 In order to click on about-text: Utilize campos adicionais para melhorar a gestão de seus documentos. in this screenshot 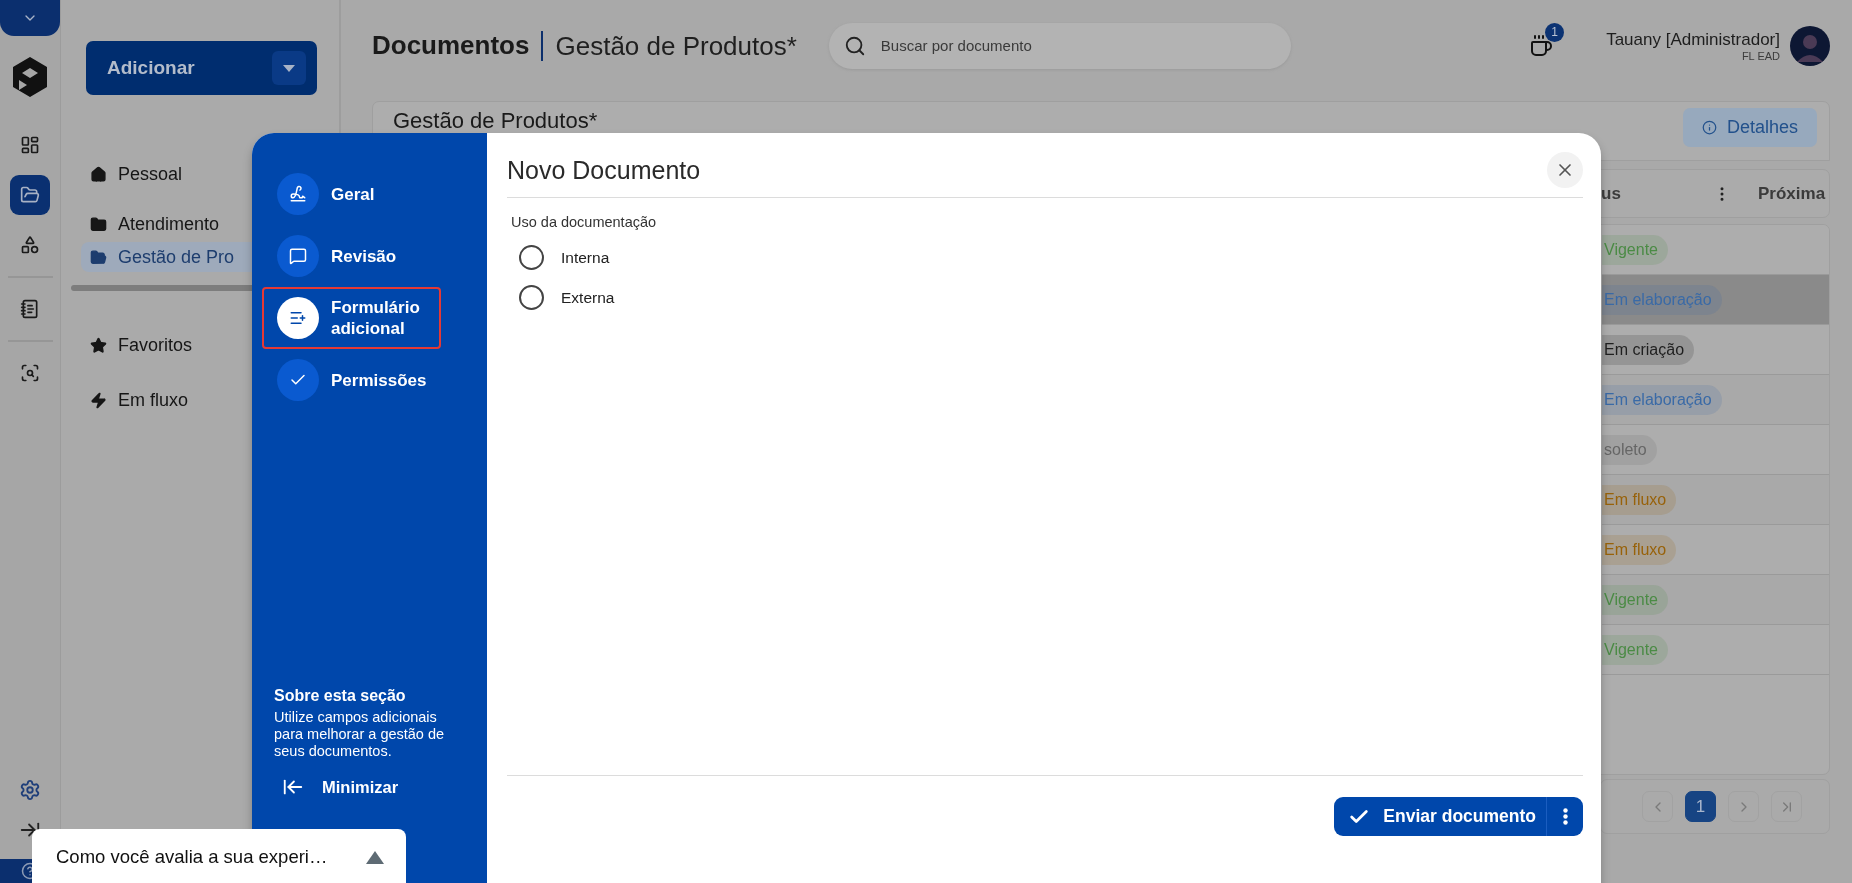, I will do `click(360, 734)`.